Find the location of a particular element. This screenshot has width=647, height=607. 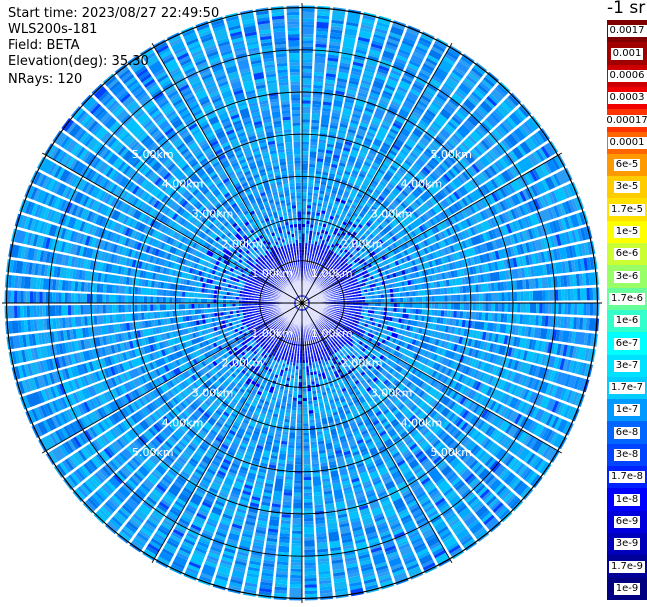

colorbar-tick-label: 3e-7 is located at coordinates (627, 365).